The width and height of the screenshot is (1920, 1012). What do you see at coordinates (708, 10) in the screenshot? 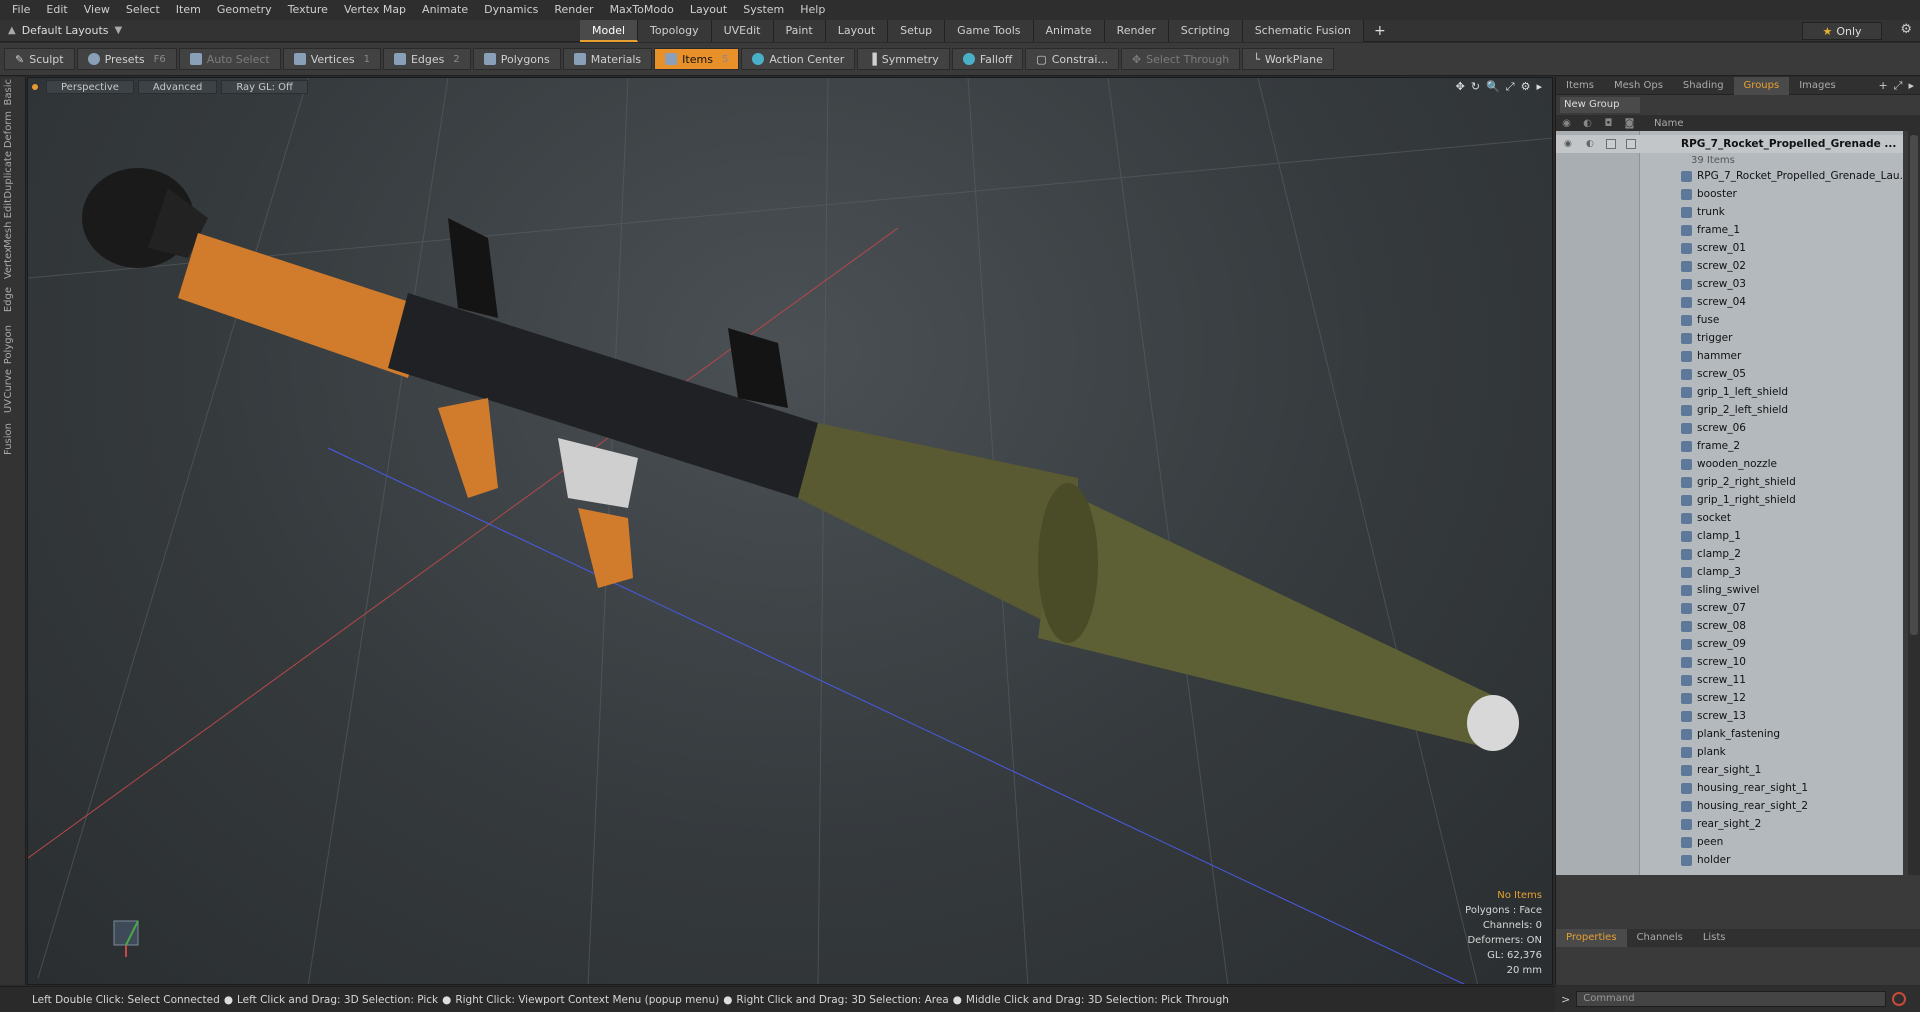
I see `menu-layout: Layout` at bounding box center [708, 10].